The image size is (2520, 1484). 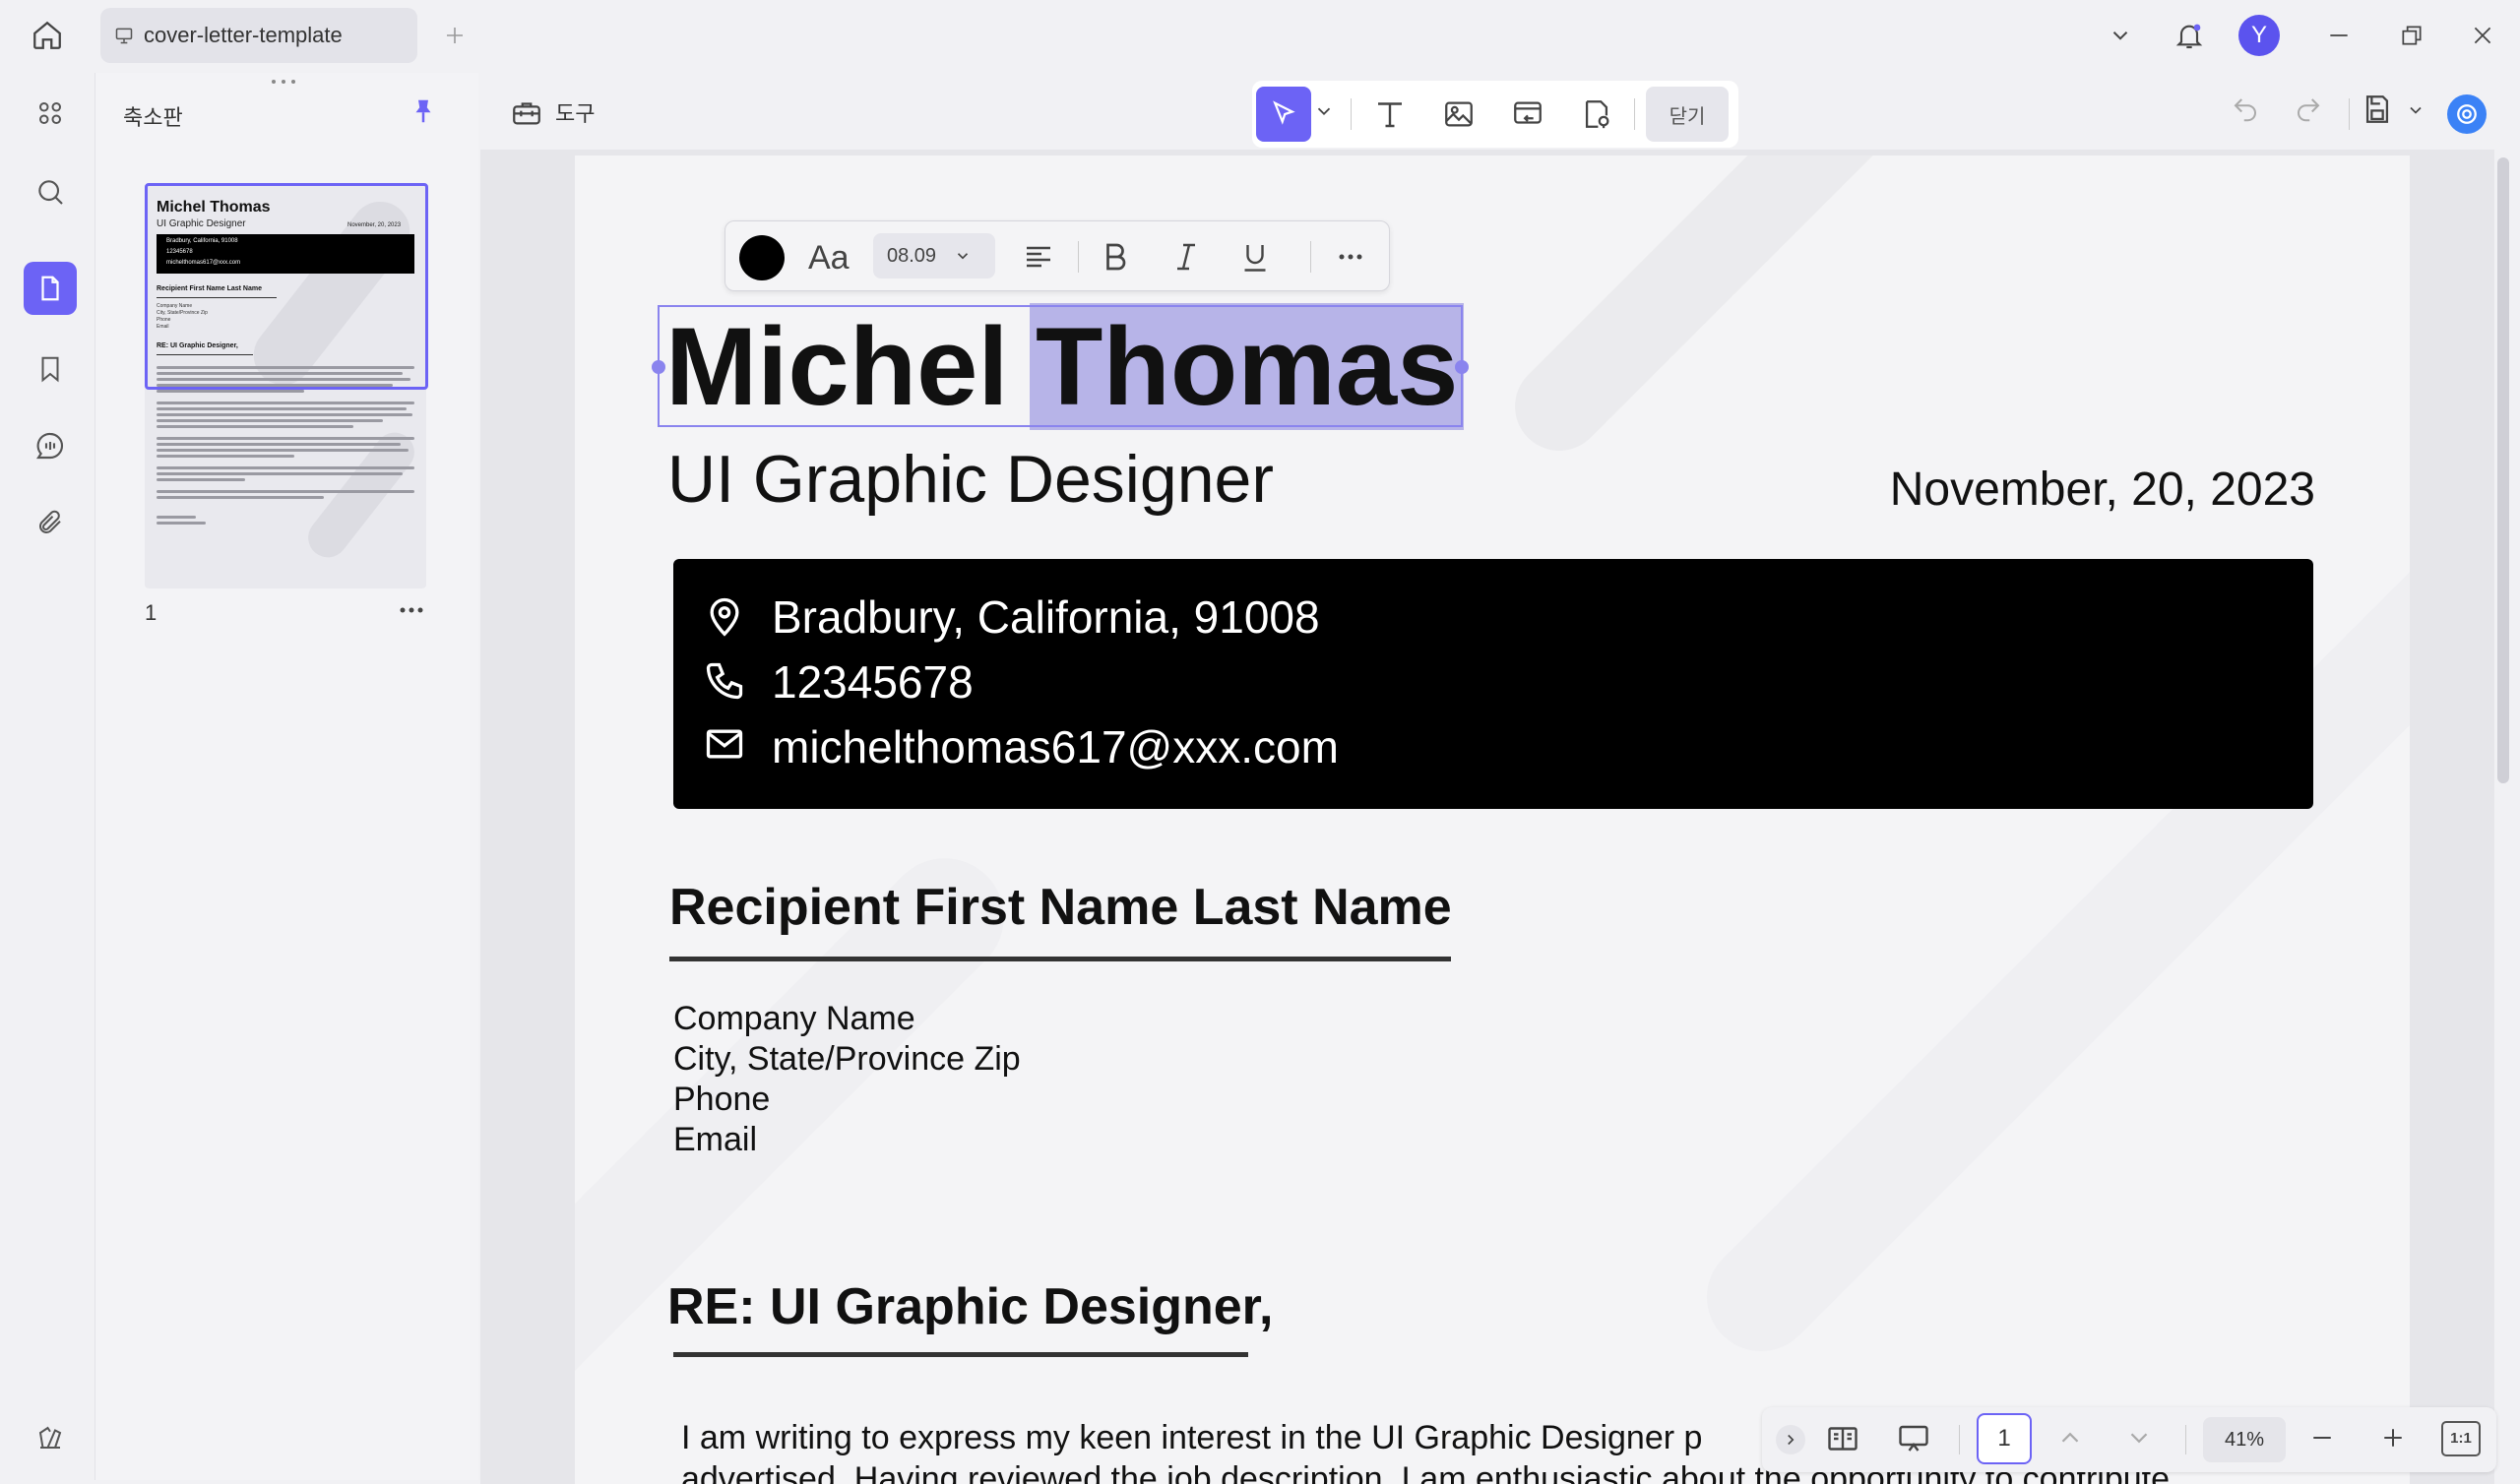 I want to click on grid-icon, so click(x=50, y=114).